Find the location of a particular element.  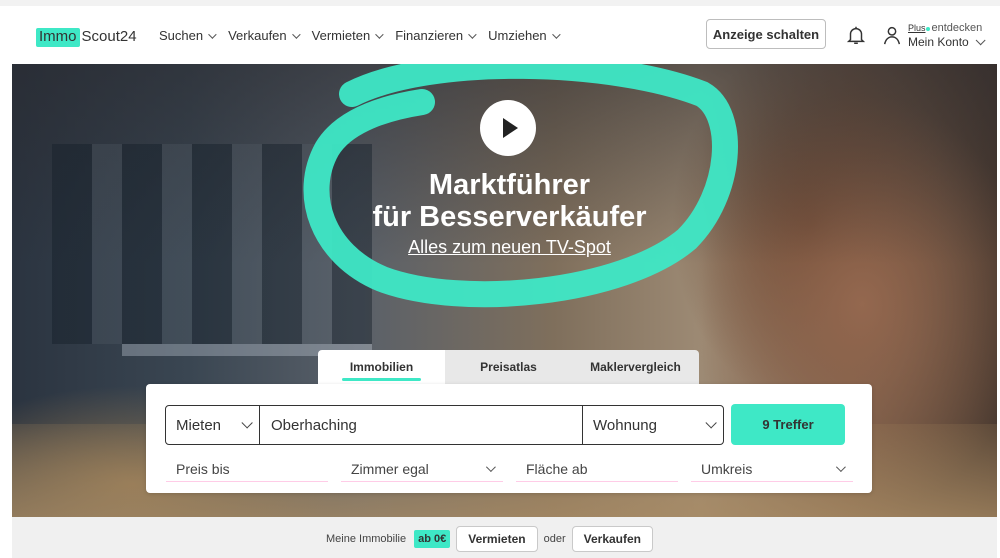

price-badge: ab 0€ is located at coordinates (432, 539).